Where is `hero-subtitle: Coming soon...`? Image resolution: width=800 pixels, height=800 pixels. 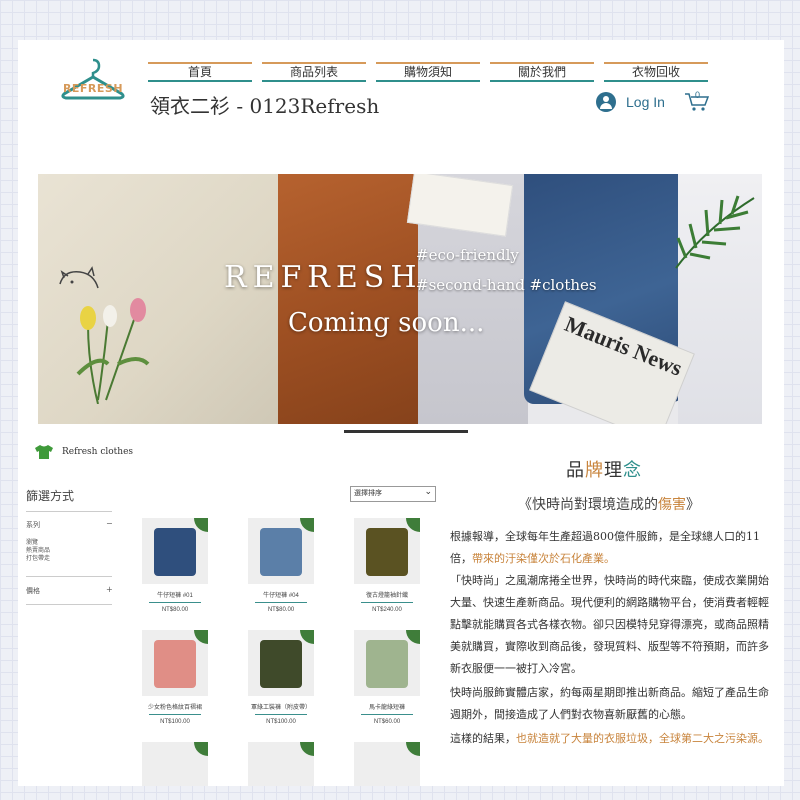
hero-subtitle: Coming soon... is located at coordinates (386, 323).